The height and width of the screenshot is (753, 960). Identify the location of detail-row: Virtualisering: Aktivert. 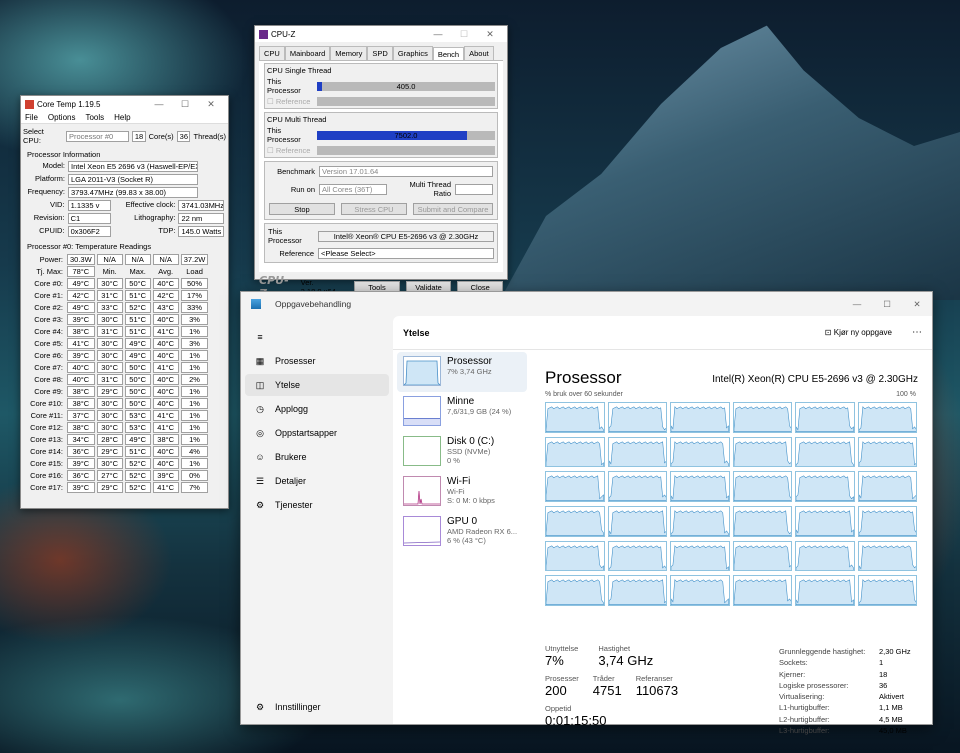
(854, 696).